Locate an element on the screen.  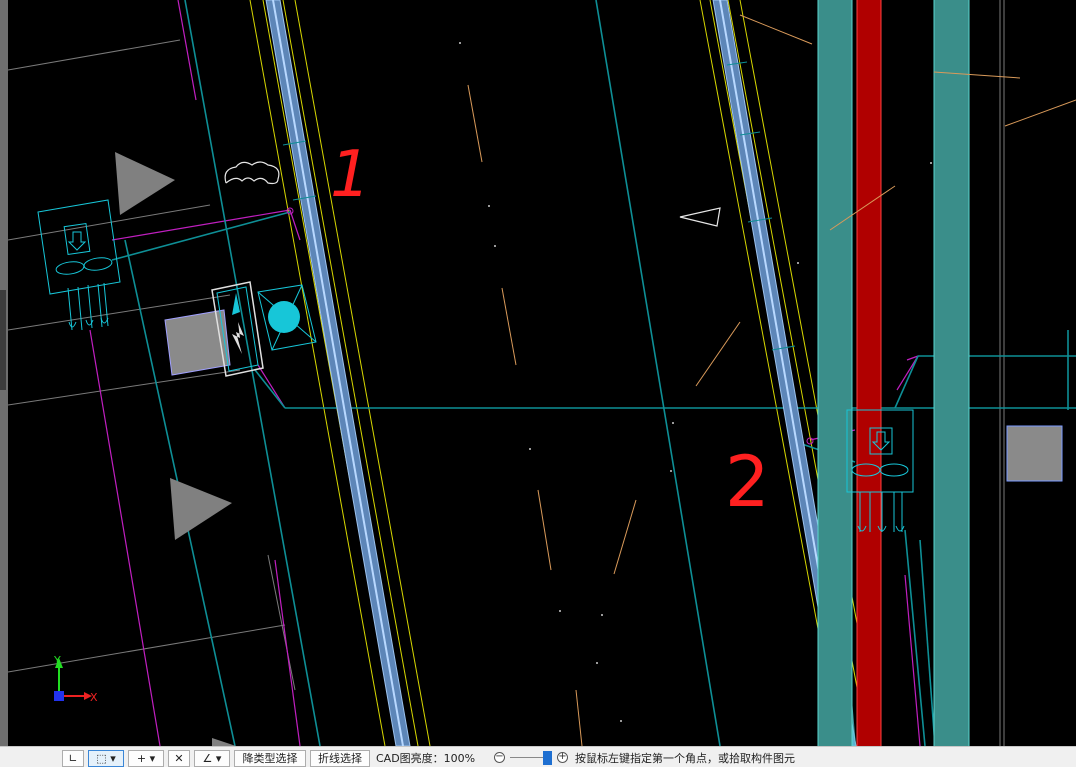
annotation-2: 2 is located at coordinates (747, 482).